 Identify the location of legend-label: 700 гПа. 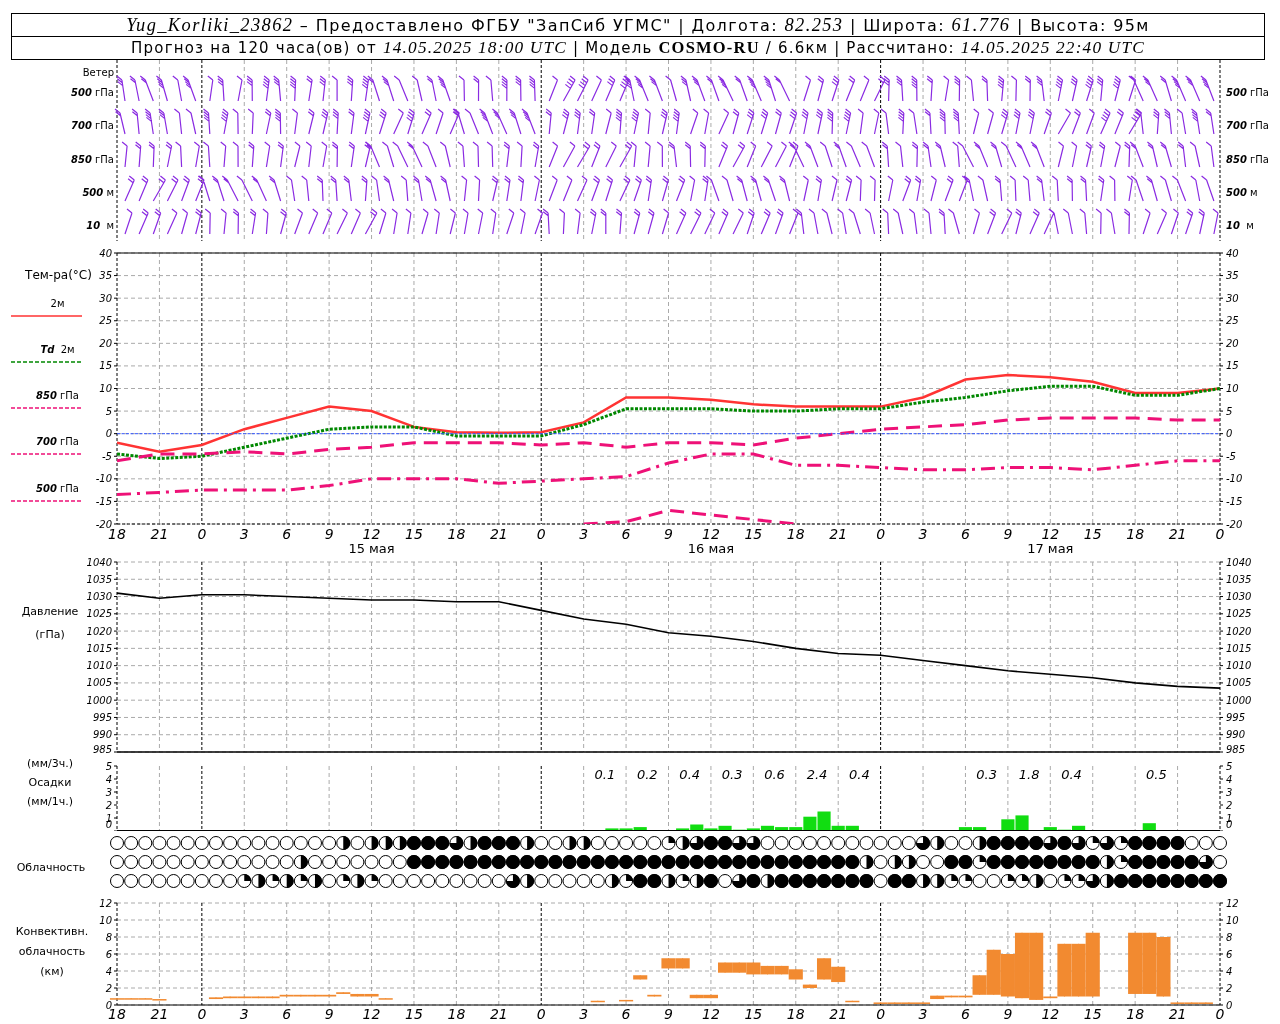
(57, 441).